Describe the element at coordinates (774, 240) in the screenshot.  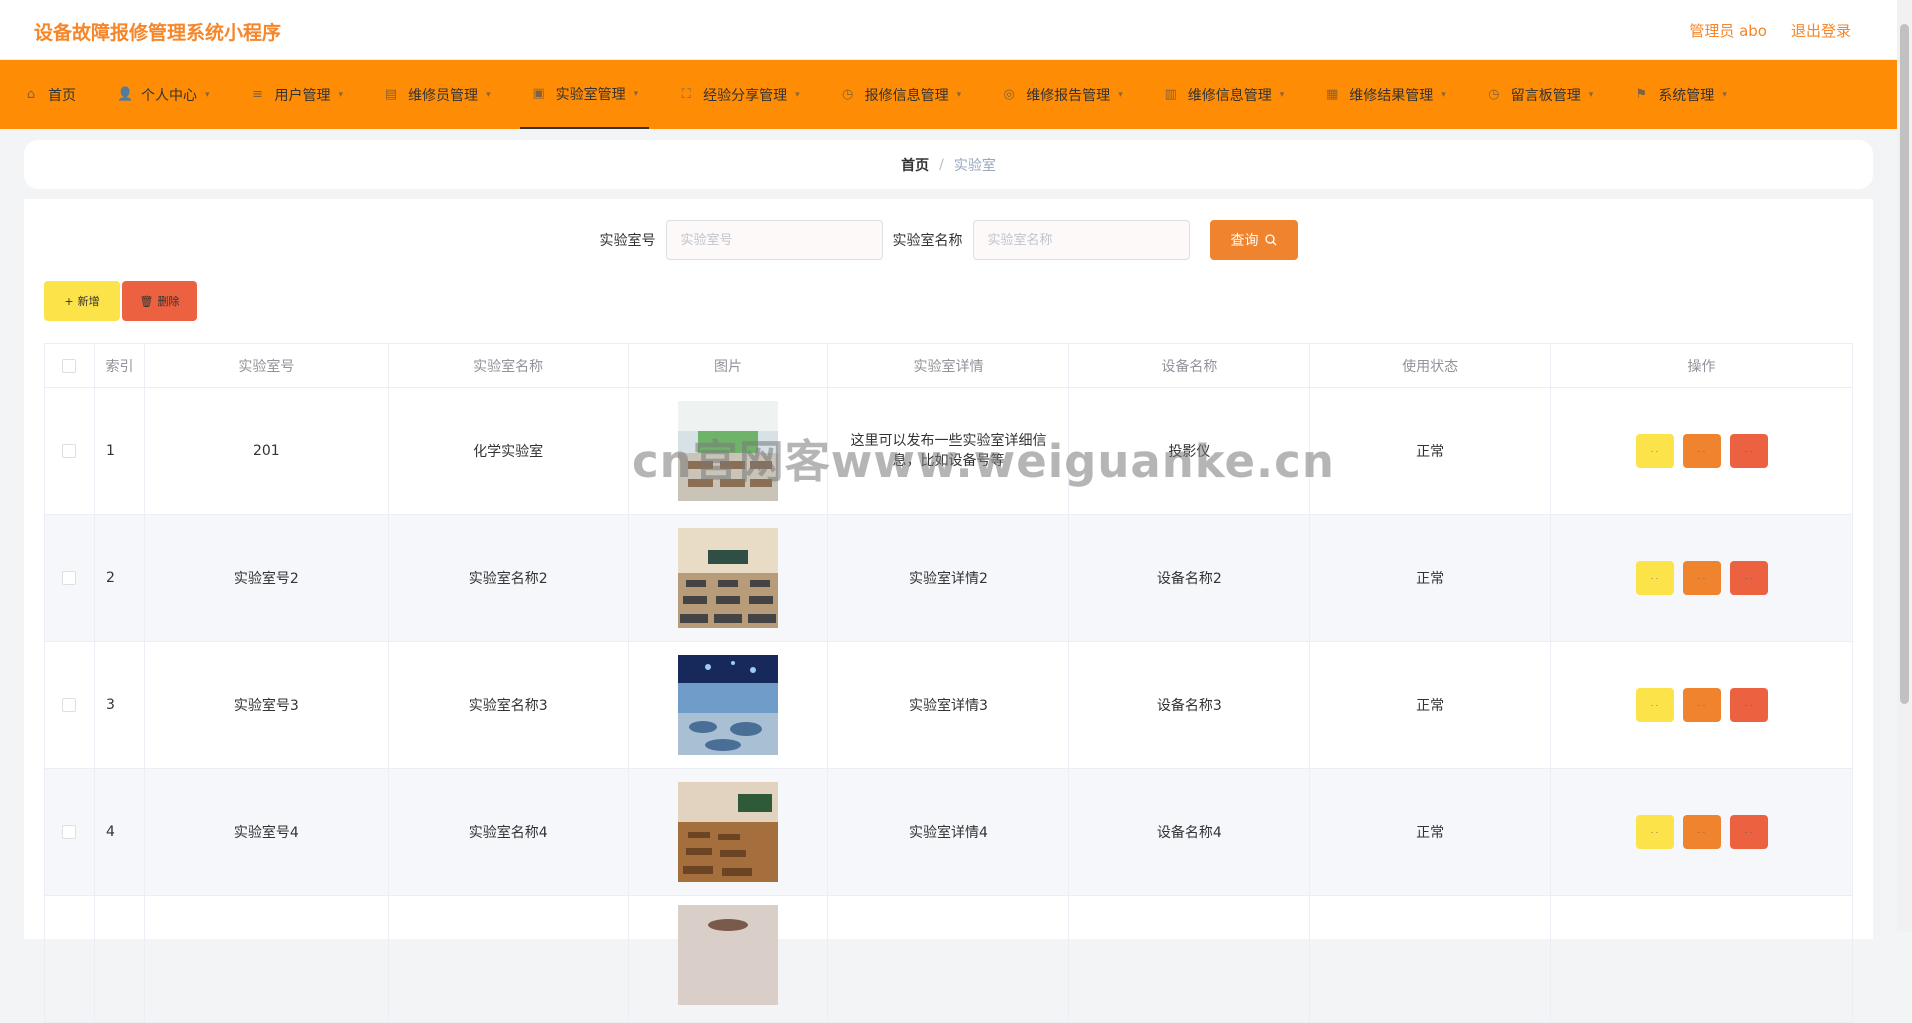
I see `lab-no-input` at that location.